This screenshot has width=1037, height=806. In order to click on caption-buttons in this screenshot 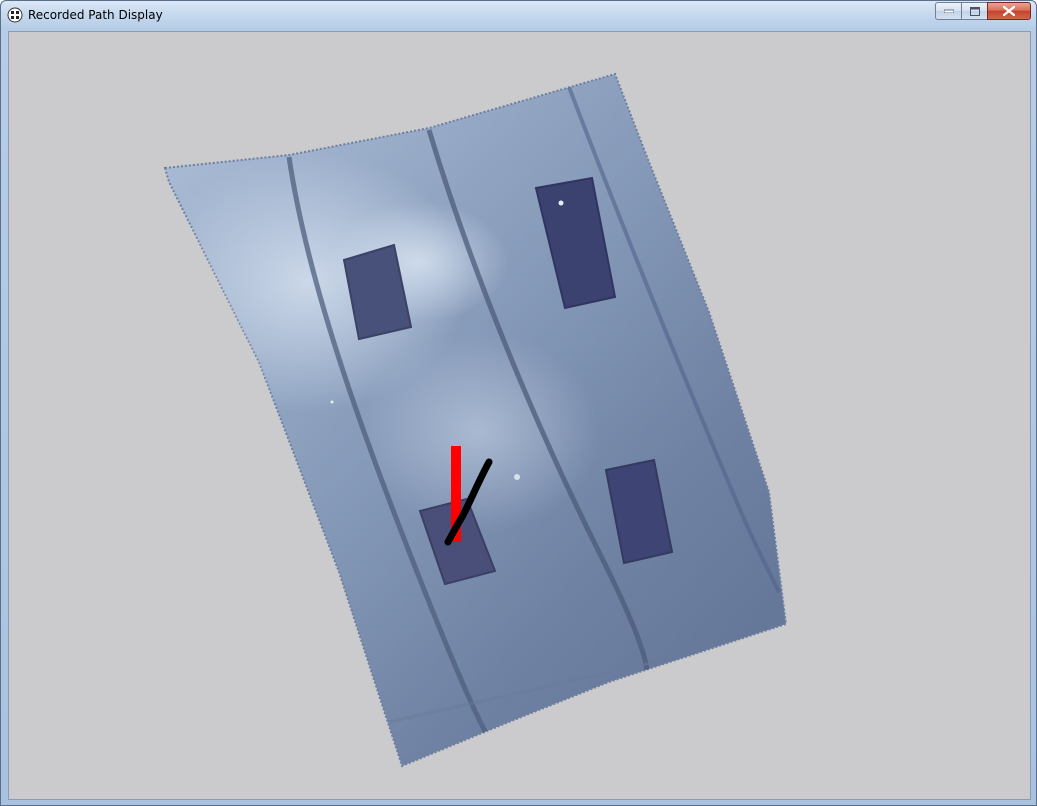, I will do `click(983, 11)`.